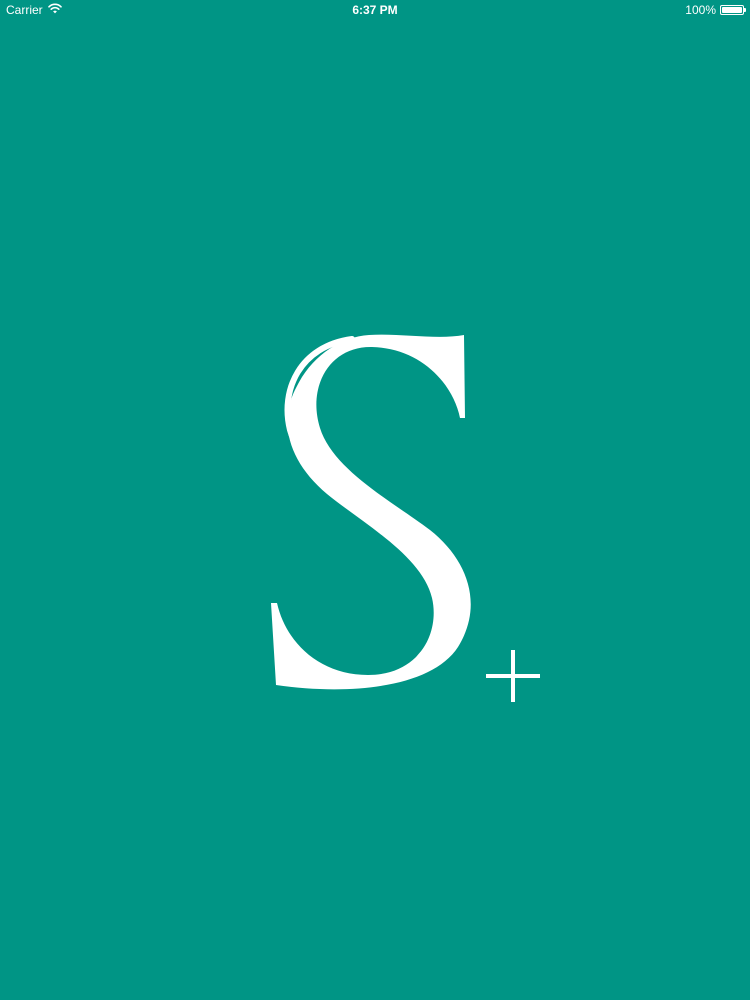 Image resolution: width=750 pixels, height=1000 pixels. What do you see at coordinates (405, 518) in the screenshot?
I see `s-plus-logo-icon` at bounding box center [405, 518].